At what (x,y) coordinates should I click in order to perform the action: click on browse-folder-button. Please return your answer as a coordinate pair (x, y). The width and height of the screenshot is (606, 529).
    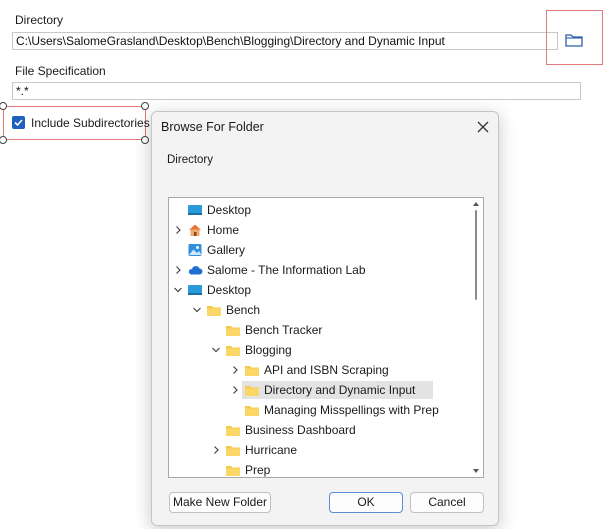
    Looking at the image, I should click on (574, 40).